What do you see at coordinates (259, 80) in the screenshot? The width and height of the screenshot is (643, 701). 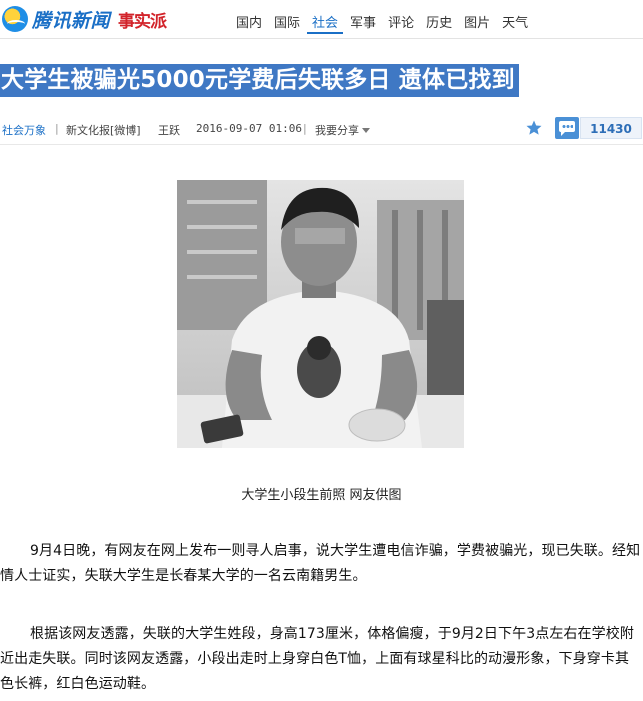 I see `article-title: 大学生被骗光5000元学费后失联多日 遗体已找到` at bounding box center [259, 80].